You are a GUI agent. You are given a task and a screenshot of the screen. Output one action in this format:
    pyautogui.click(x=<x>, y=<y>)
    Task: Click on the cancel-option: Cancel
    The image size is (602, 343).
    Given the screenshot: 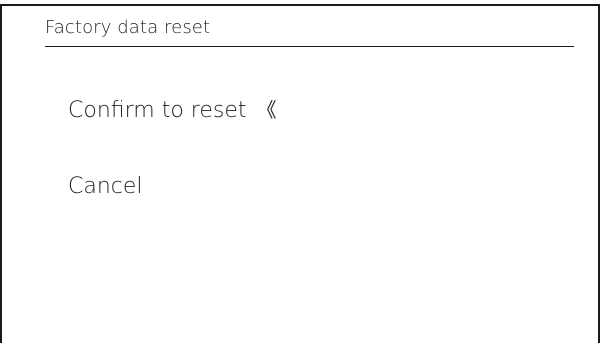 What is the action you would take?
    pyautogui.click(x=105, y=187)
    